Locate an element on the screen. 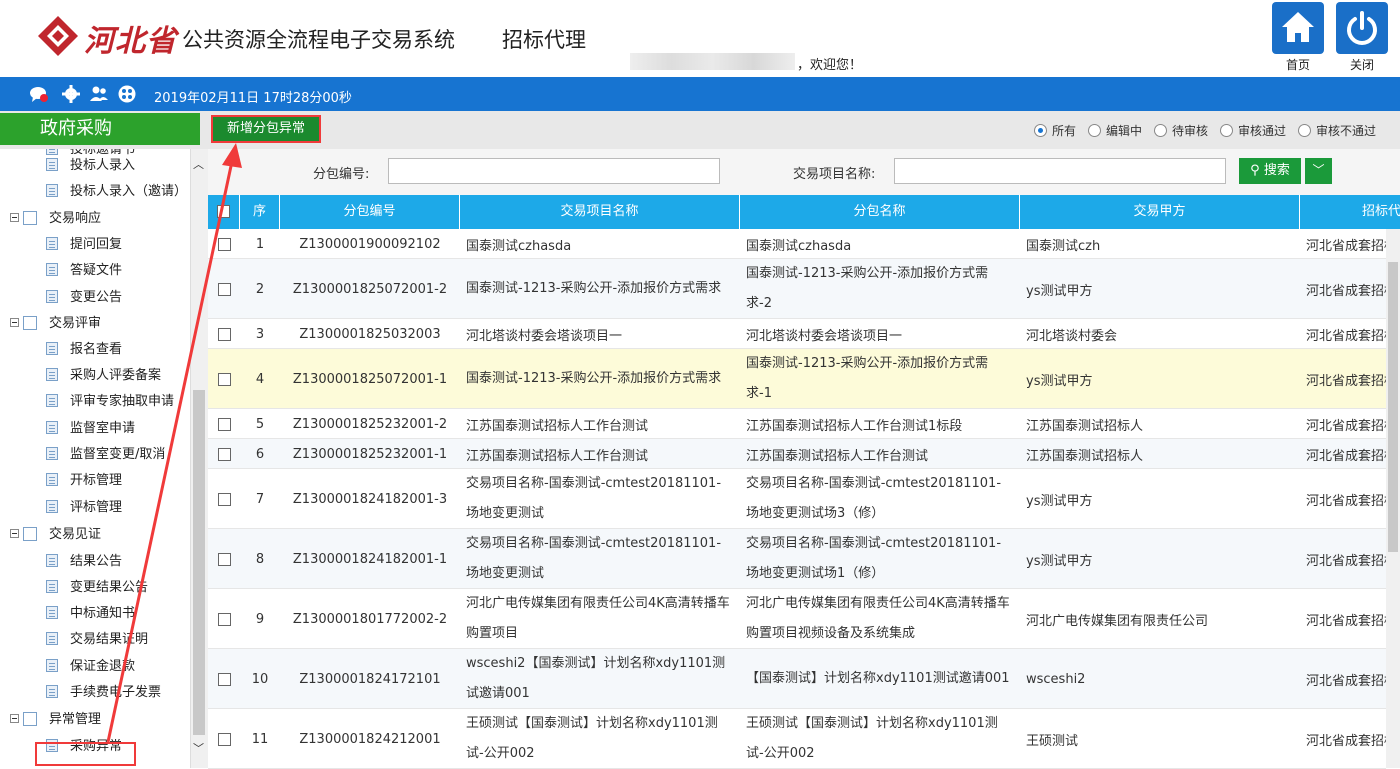  filter-approved: 审核通过 is located at coordinates (1253, 130).